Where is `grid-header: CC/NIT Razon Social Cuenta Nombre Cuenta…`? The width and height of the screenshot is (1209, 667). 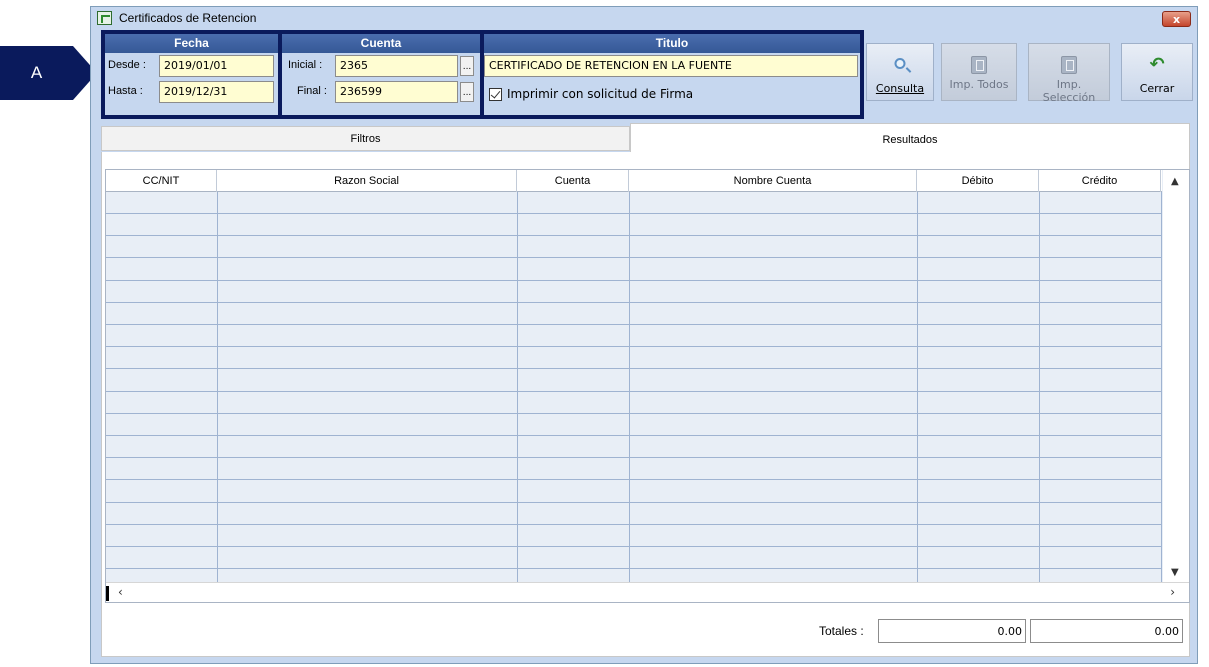
grid-header: CC/NIT Razon Social Cuenta Nombre Cuenta… is located at coordinates (634, 181).